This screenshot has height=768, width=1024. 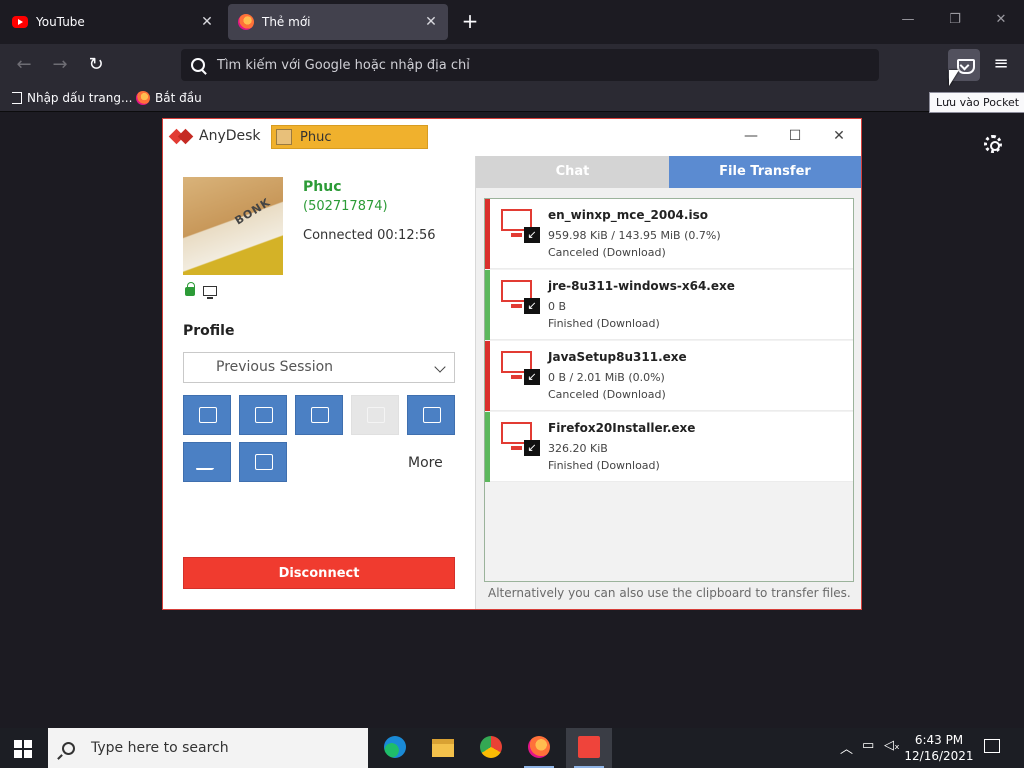 What do you see at coordinates (846, 747) in the screenshot?
I see `chevron-up-icon: ︿` at bounding box center [846, 747].